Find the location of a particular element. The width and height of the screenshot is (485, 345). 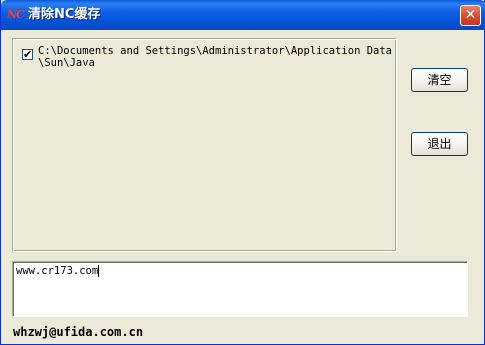

checkmark-icon: ✔ is located at coordinates (28, 54).